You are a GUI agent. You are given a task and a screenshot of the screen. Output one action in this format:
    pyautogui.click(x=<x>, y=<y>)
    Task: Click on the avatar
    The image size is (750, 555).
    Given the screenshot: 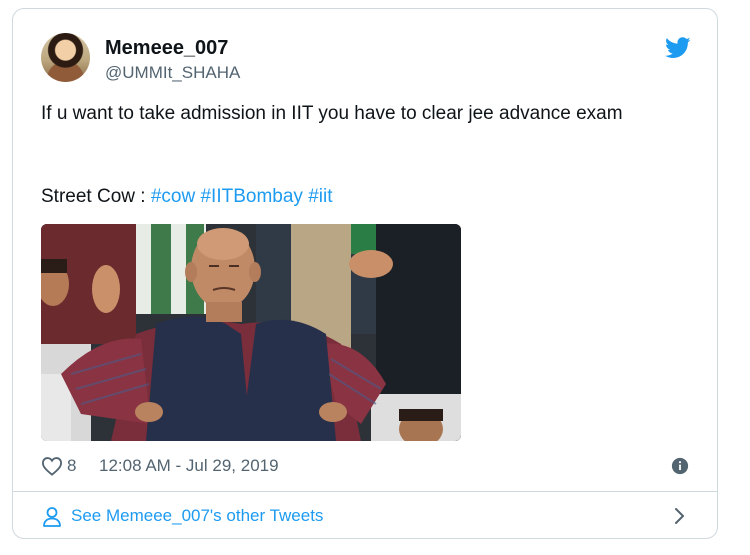 What is the action you would take?
    pyautogui.click(x=65, y=57)
    